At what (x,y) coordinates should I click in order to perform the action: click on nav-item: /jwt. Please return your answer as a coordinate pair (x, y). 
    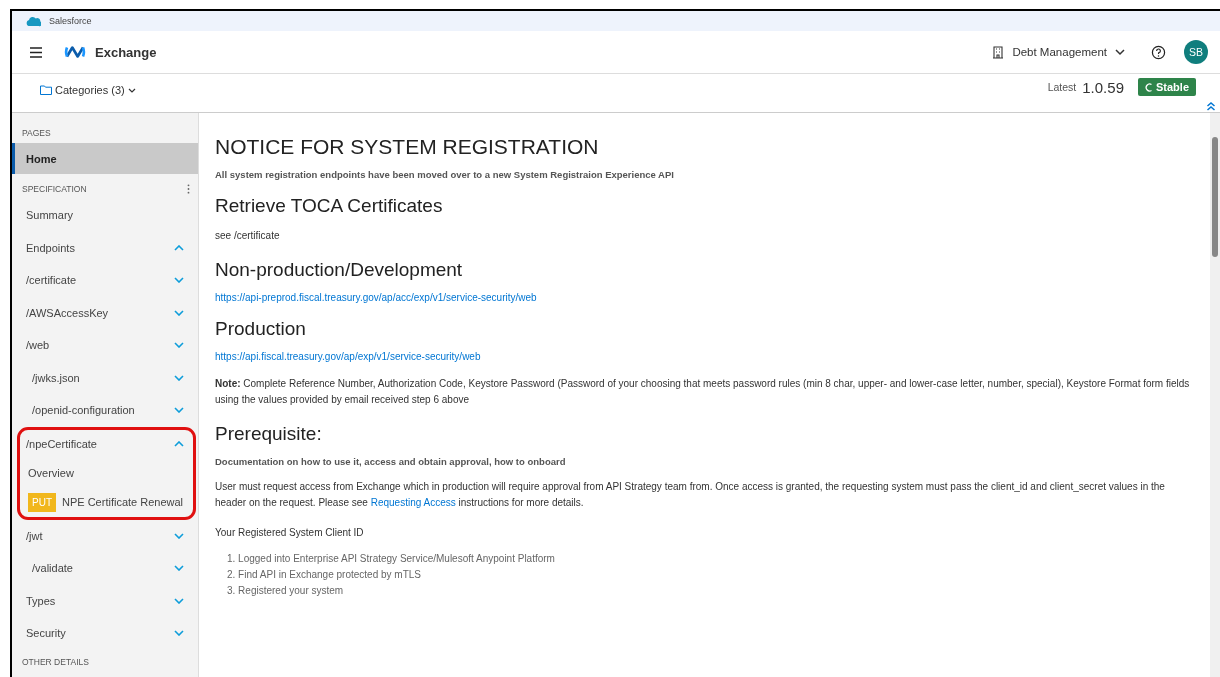
    Looking at the image, I should click on (105, 535).